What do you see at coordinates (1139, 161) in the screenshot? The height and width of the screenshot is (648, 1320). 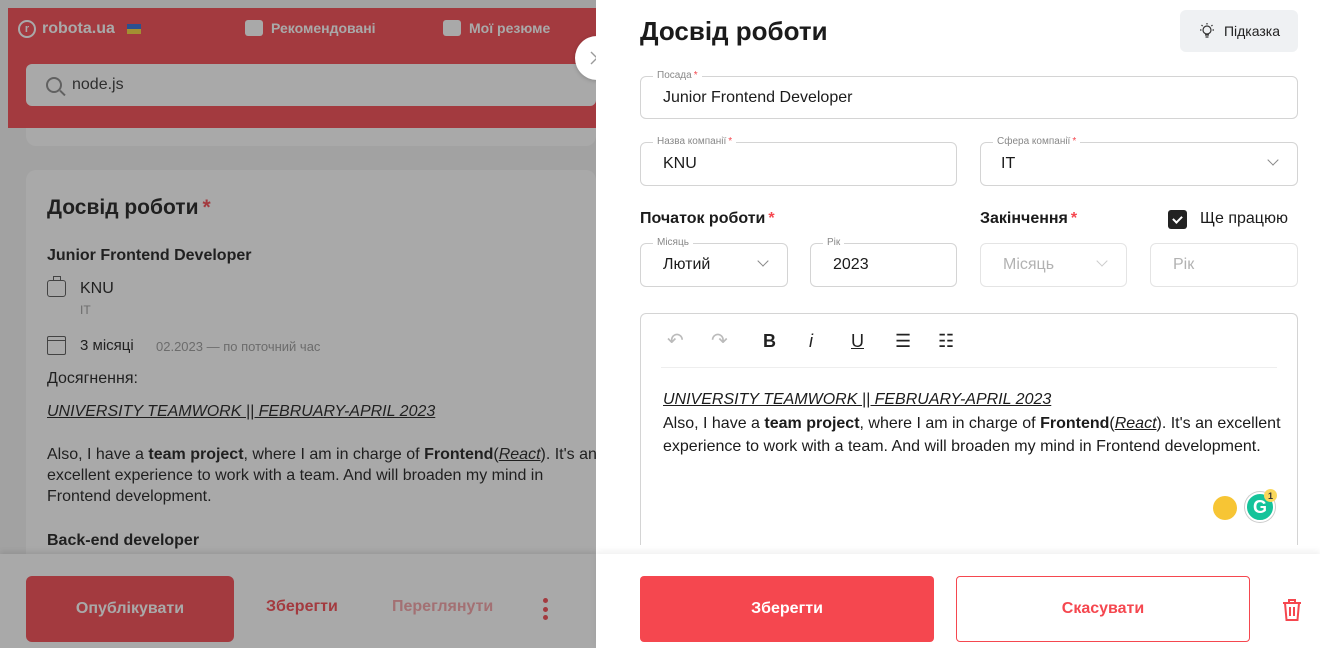 I see `sector-select: Сфера компанії * IT` at bounding box center [1139, 161].